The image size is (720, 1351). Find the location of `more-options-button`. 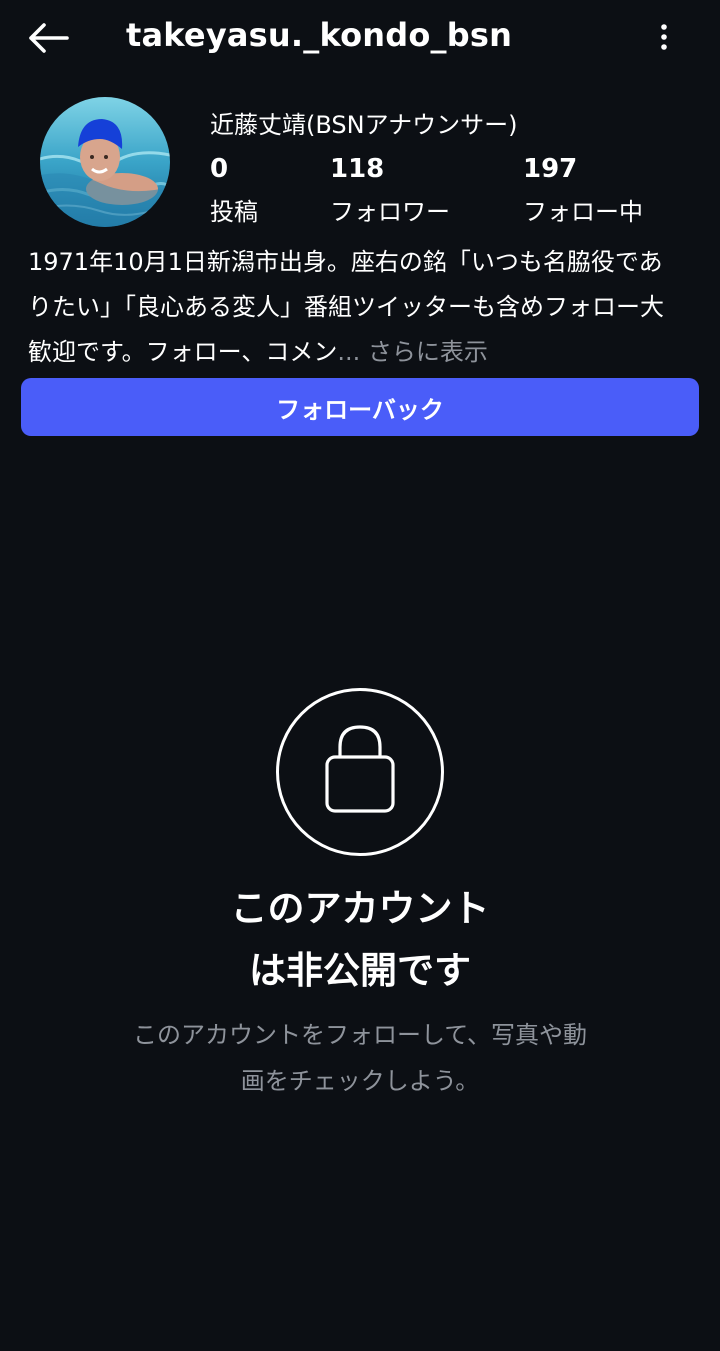

more-options-button is located at coordinates (664, 37).